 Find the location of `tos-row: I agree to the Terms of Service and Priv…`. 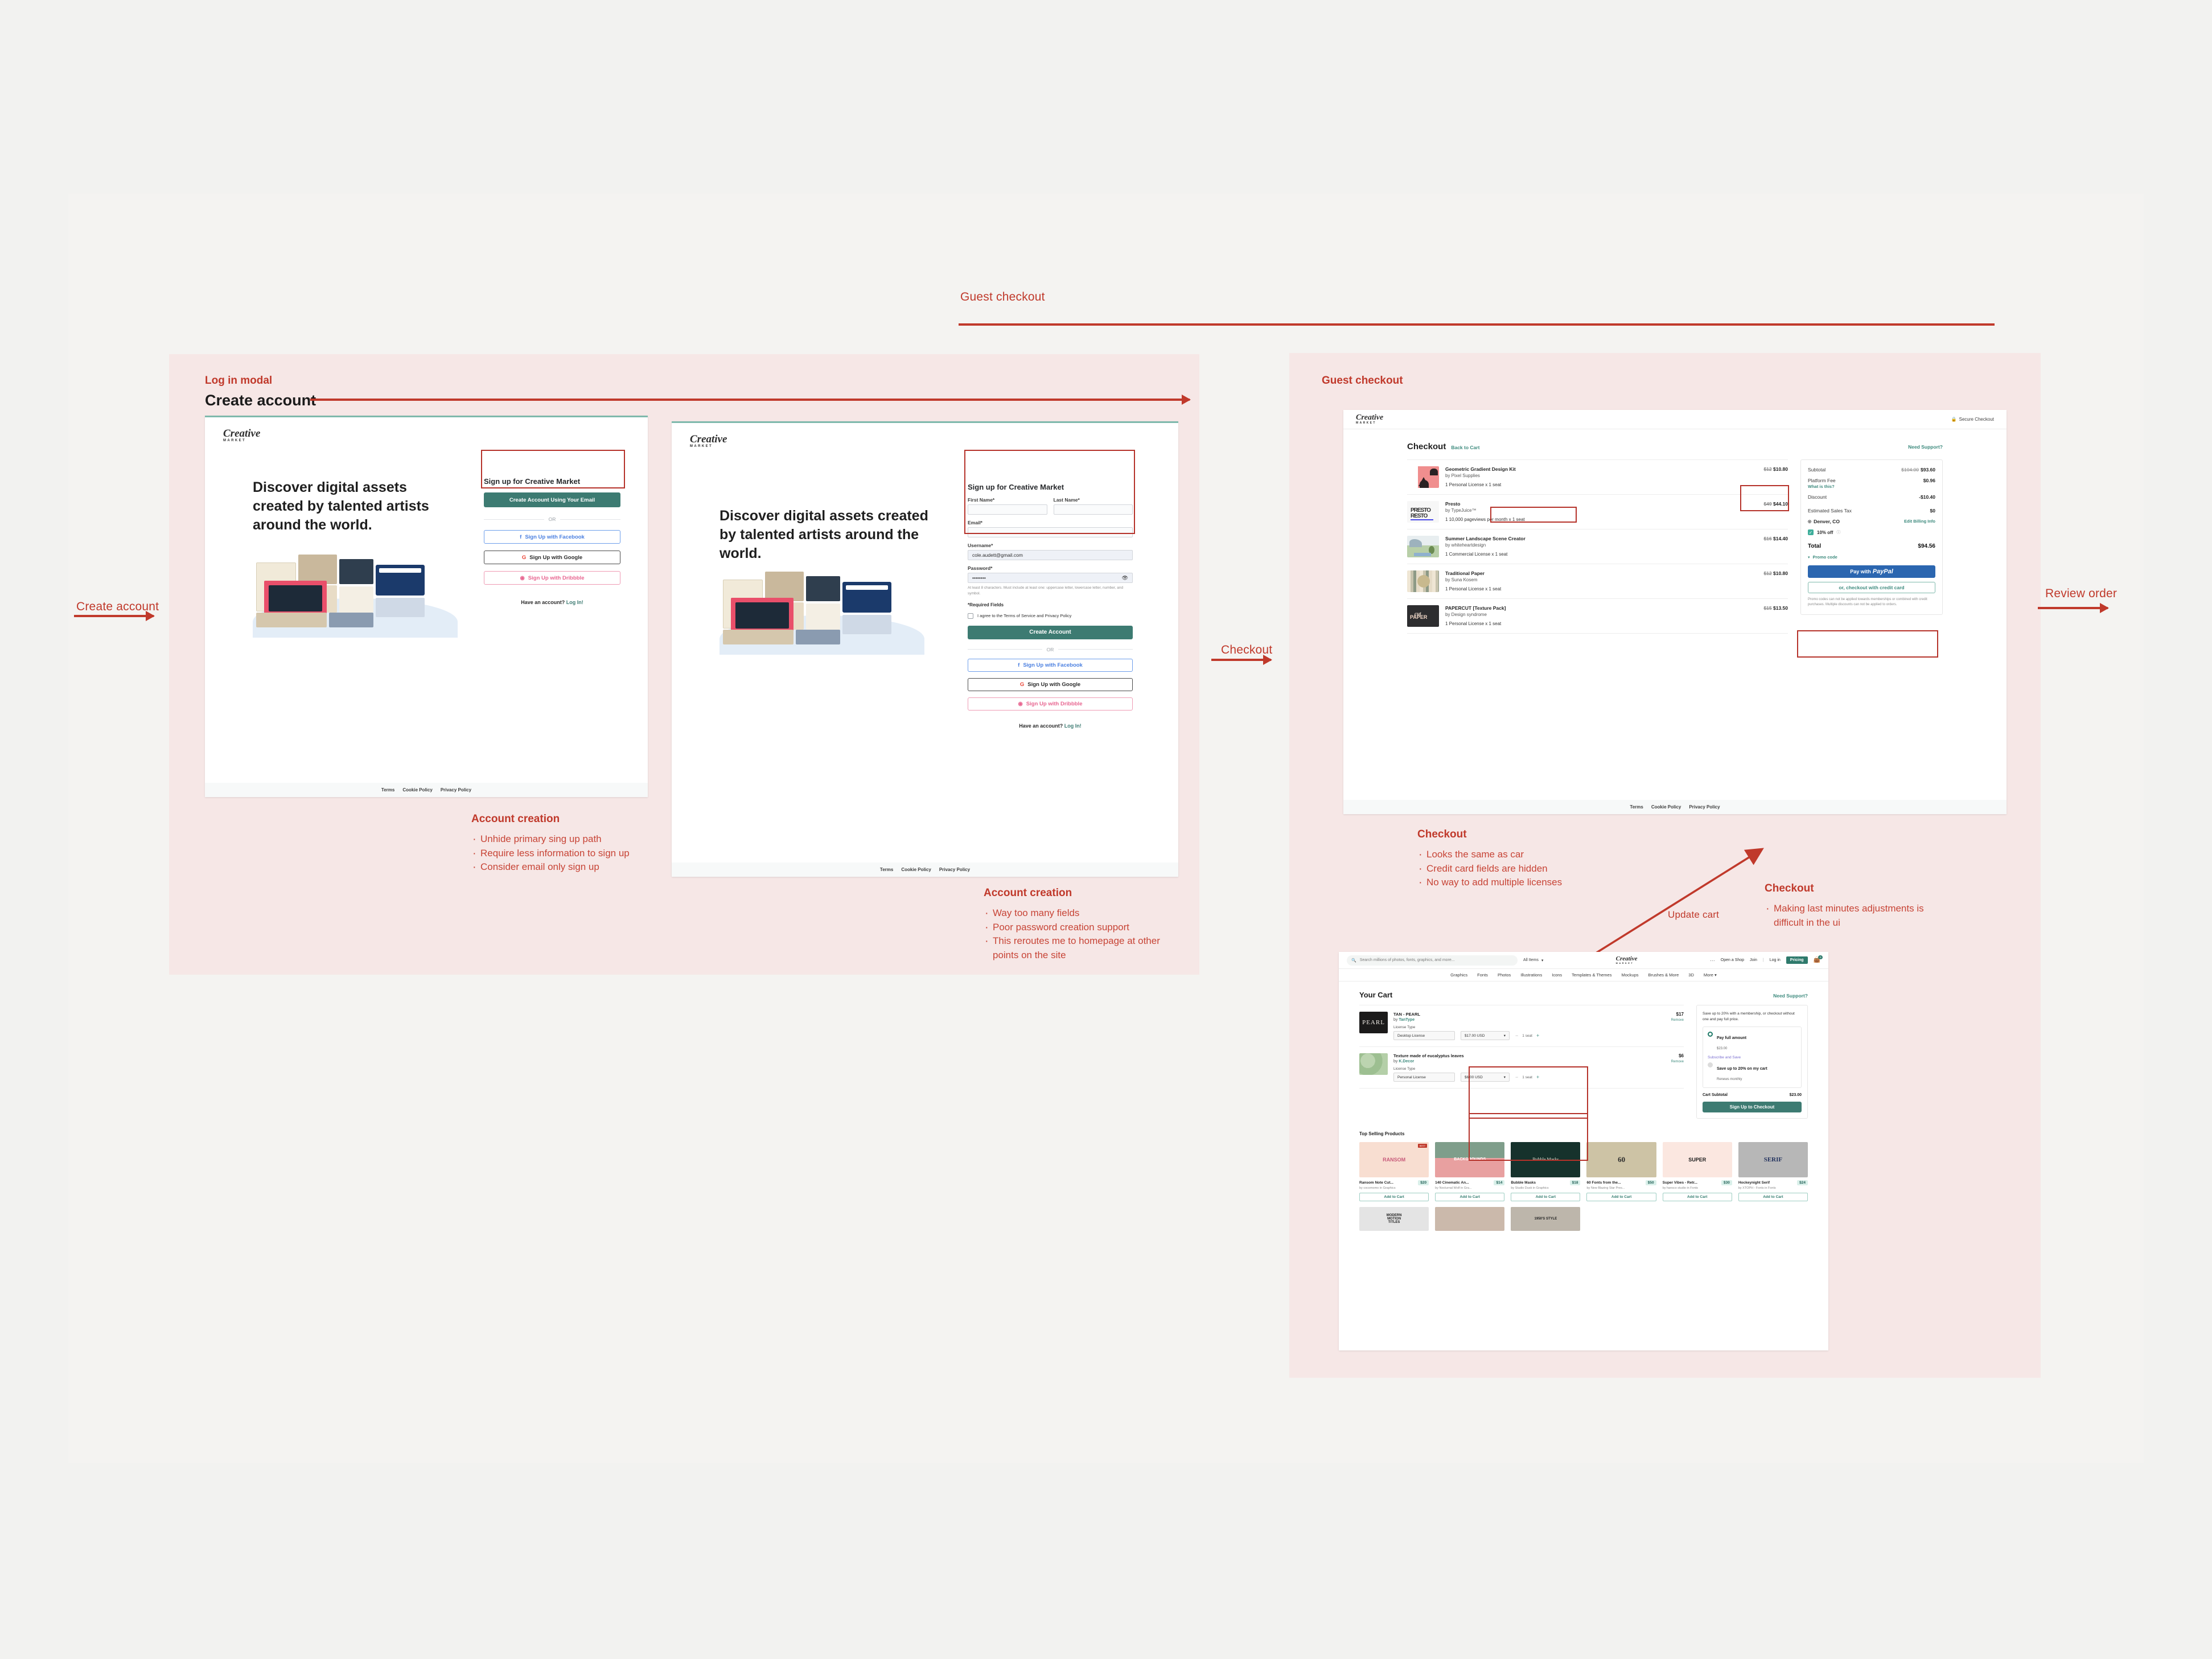

tos-row: I agree to the Terms of Service and Priv… is located at coordinates (1050, 616).